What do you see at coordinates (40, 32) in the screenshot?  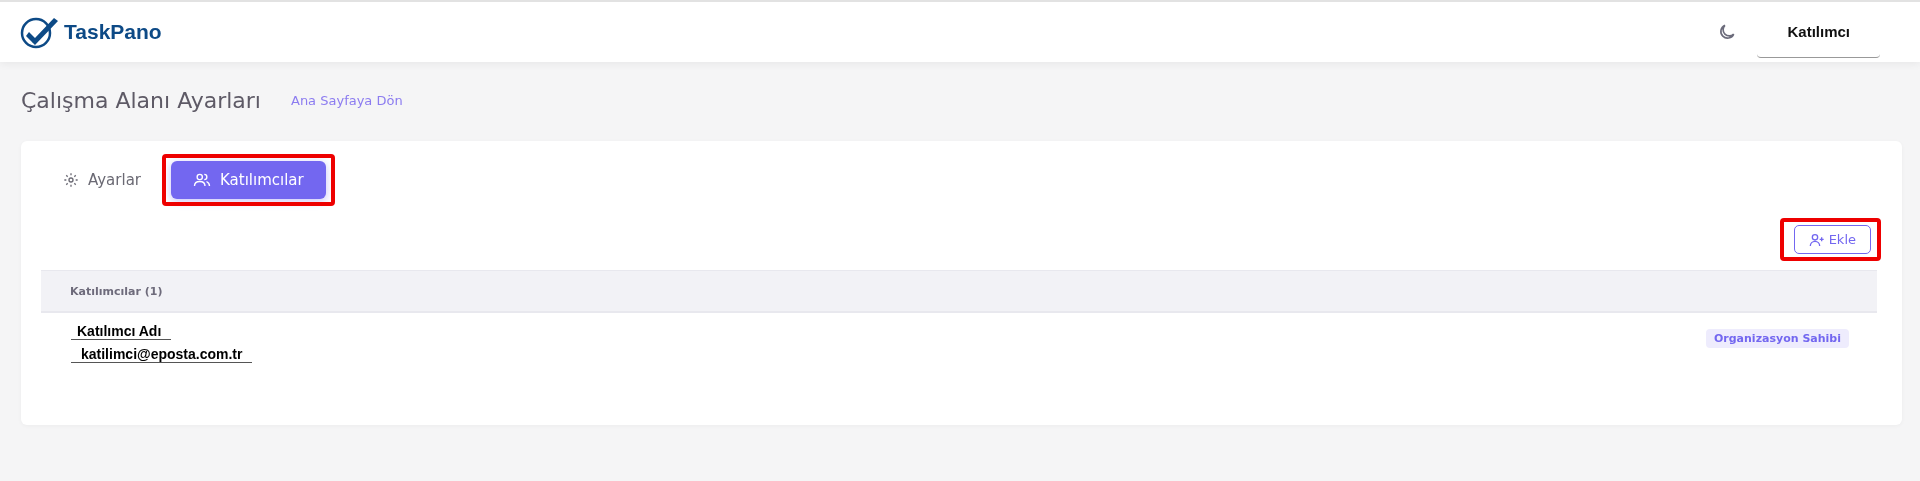 I see `logo-icon` at bounding box center [40, 32].